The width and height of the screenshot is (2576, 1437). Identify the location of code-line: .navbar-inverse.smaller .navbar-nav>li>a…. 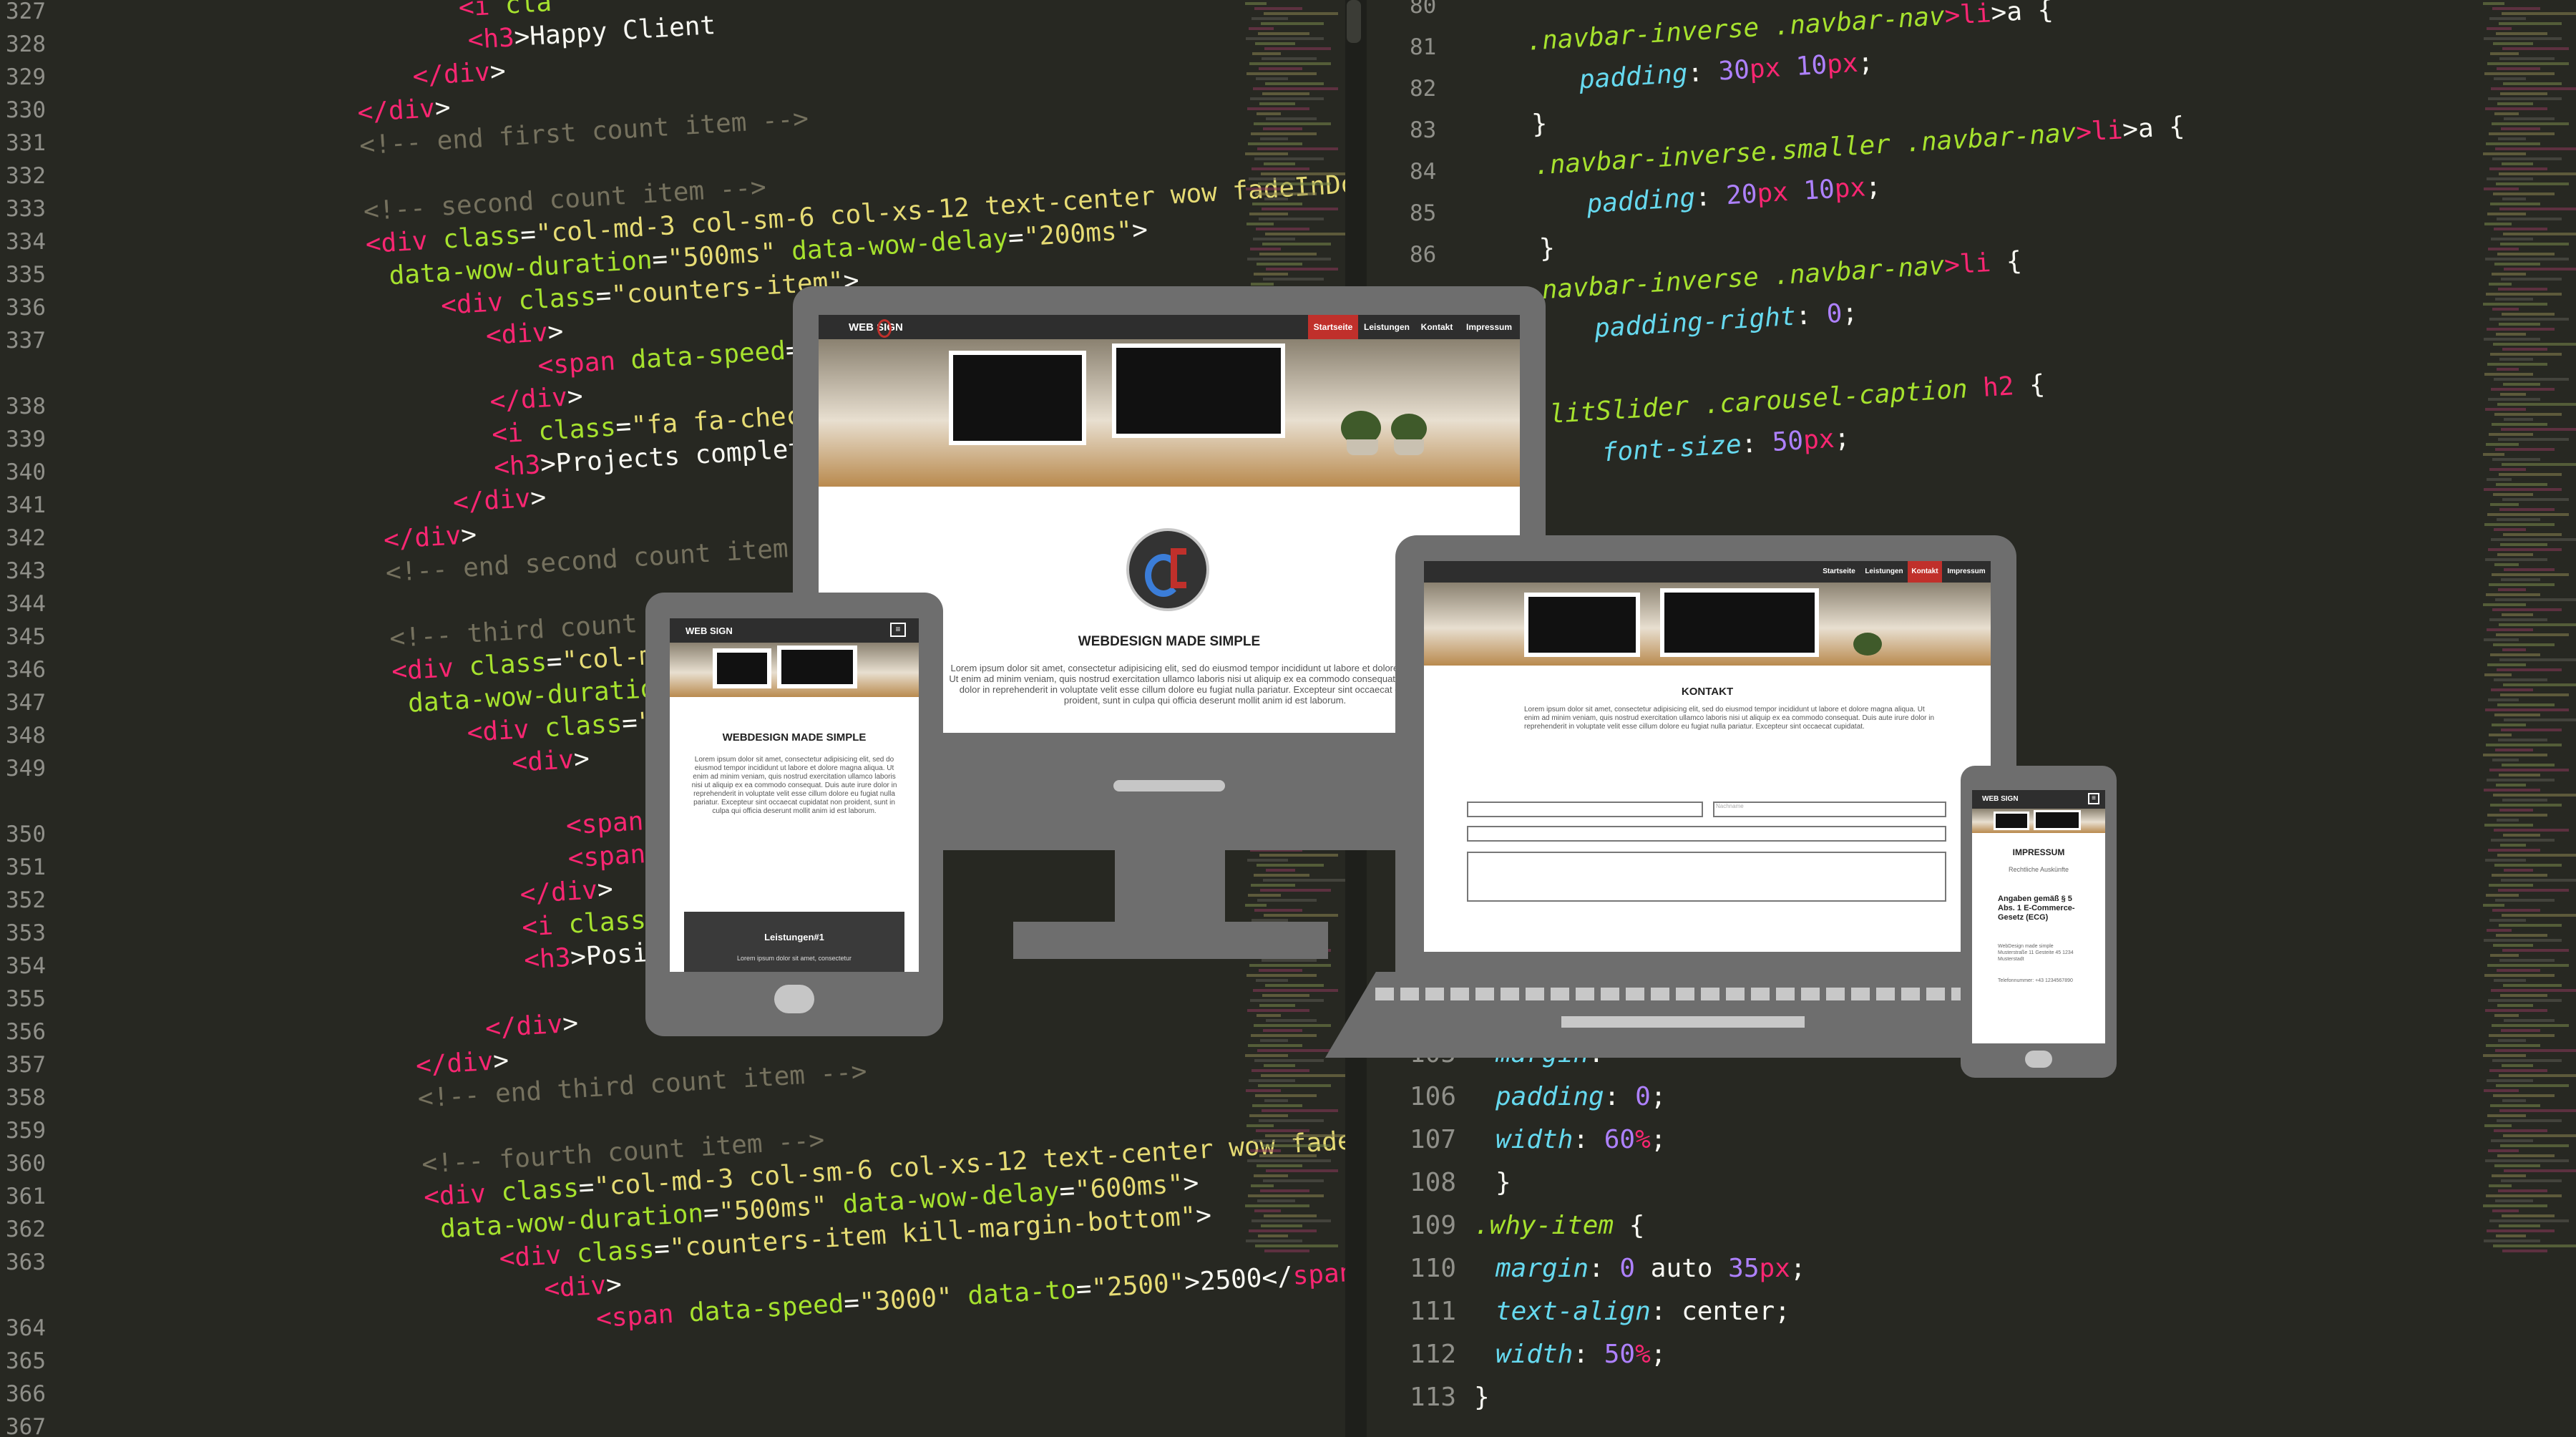
(1859, 146).